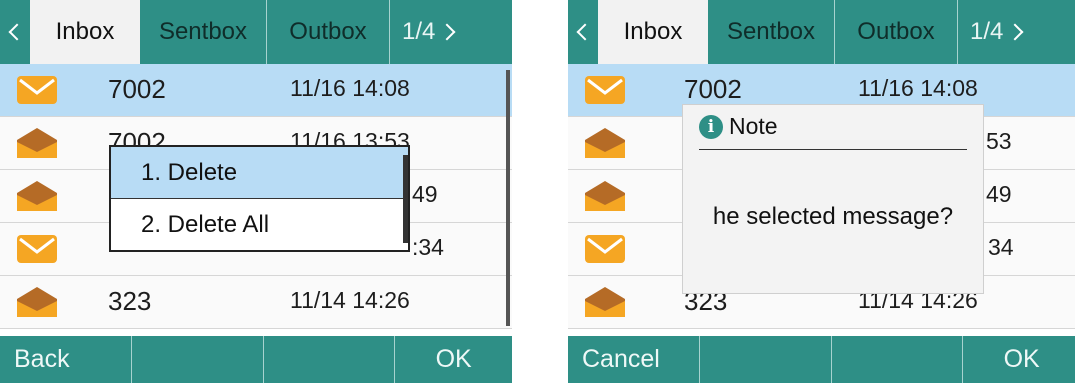 The height and width of the screenshot is (383, 1075). What do you see at coordinates (405, 199) in the screenshot?
I see `menu-scrollbar` at bounding box center [405, 199].